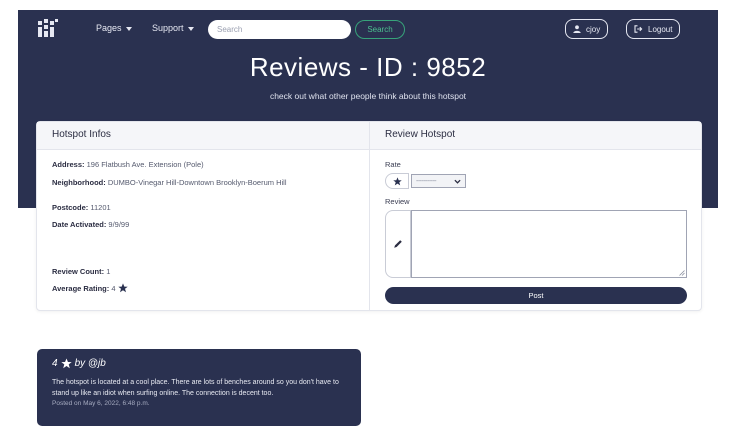  Describe the element at coordinates (168, 28) in the screenshot. I see `nav-support-label: Support` at that location.